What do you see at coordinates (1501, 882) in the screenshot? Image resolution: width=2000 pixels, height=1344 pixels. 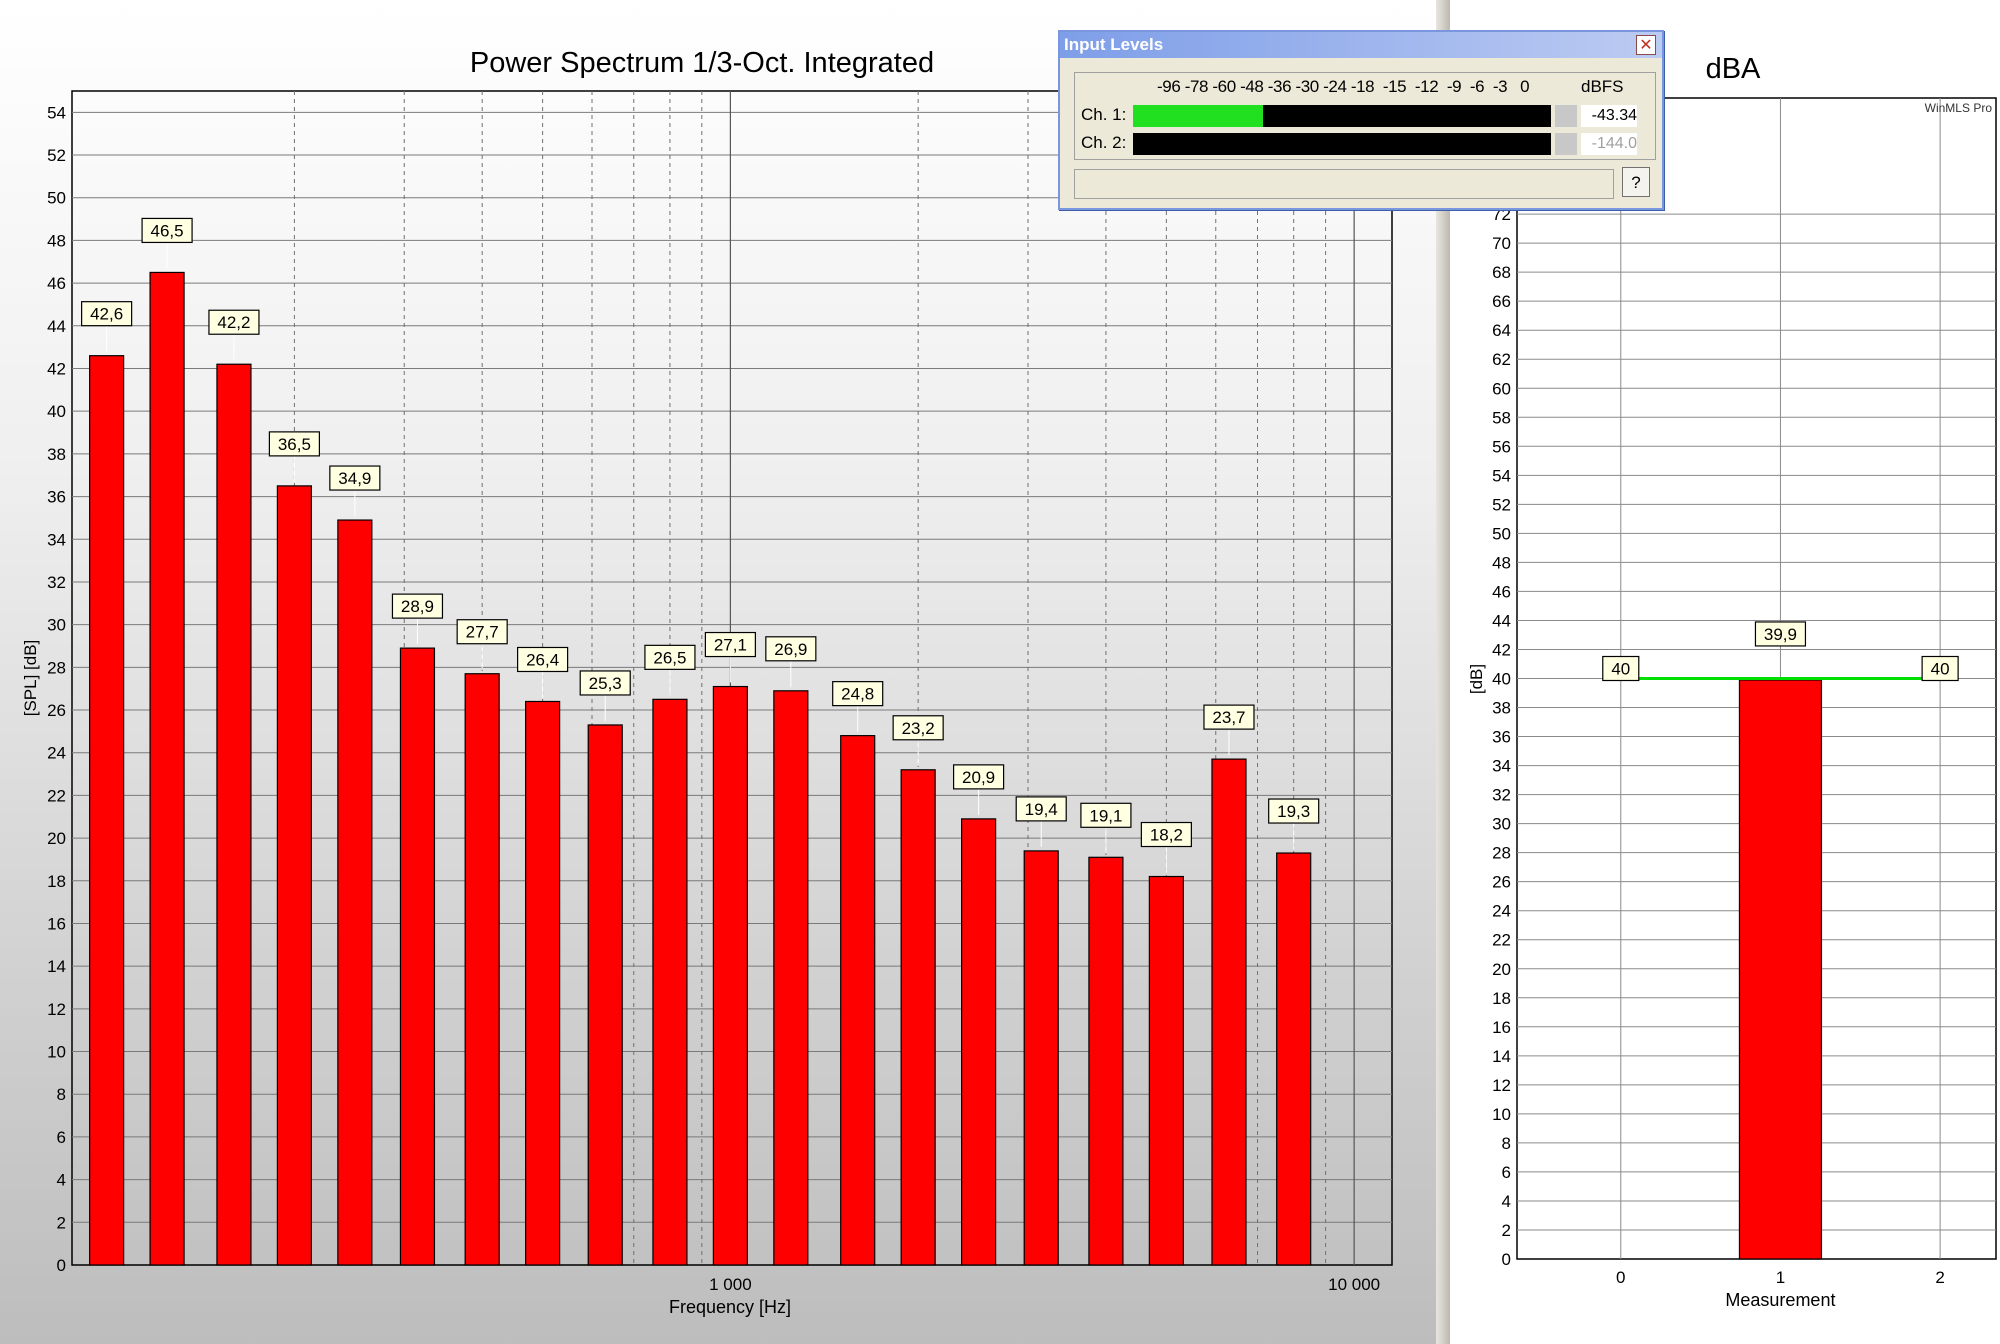 I see `dba-y-tick-label: 26` at bounding box center [1501, 882].